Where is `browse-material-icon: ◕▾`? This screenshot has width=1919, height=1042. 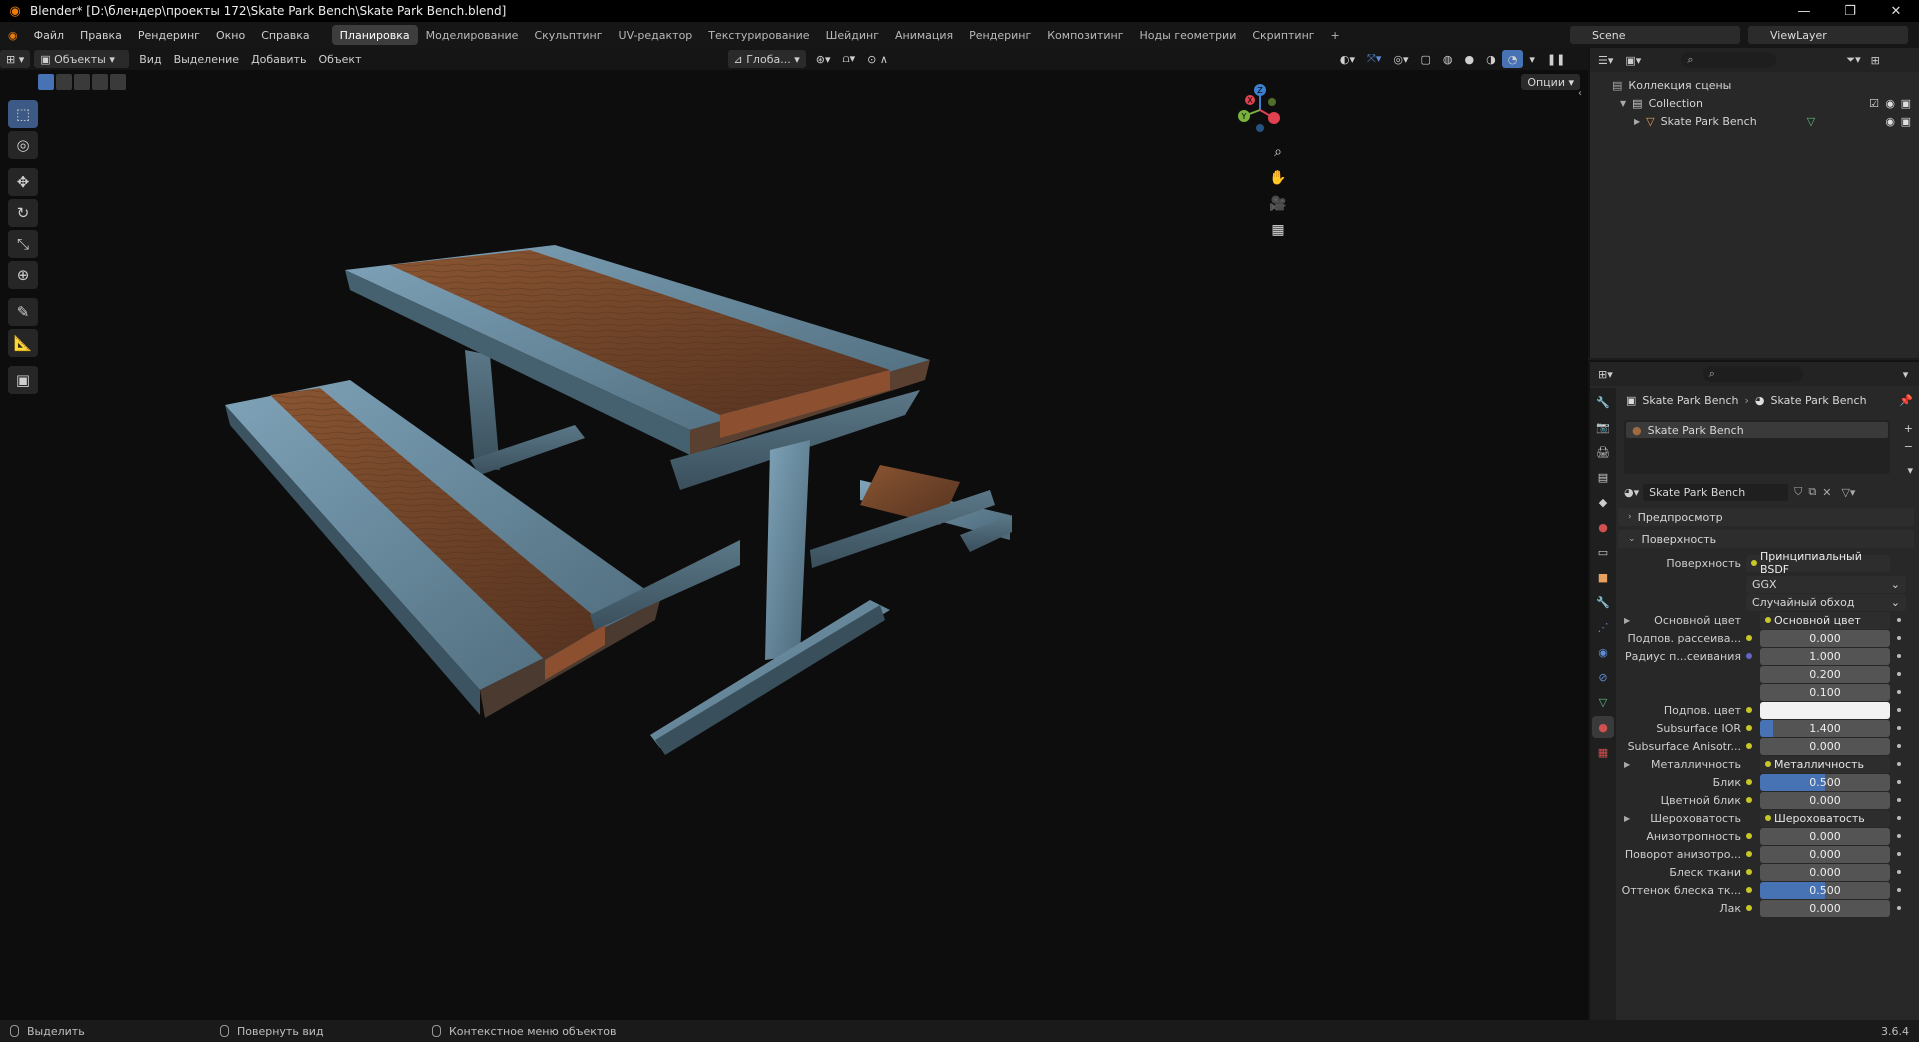 browse-material-icon: ◕▾ is located at coordinates (1631, 492).